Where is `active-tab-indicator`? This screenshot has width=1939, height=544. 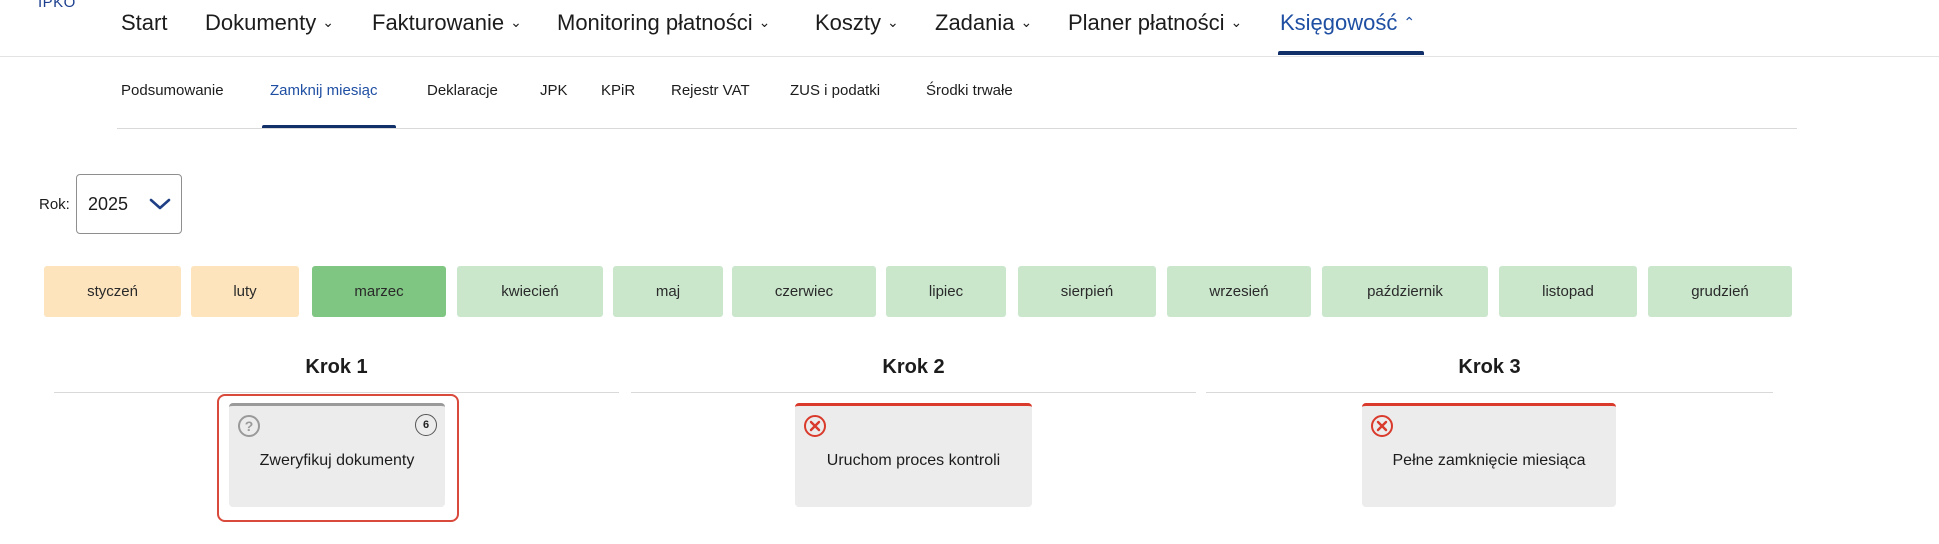
active-tab-indicator is located at coordinates (1351, 53).